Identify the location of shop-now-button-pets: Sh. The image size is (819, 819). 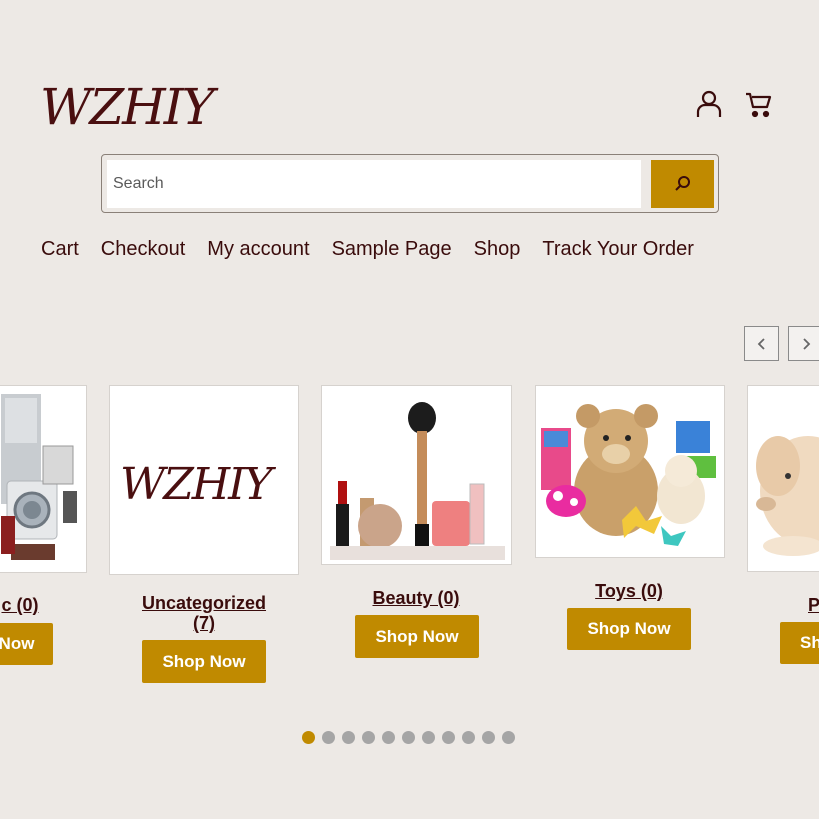
(799, 643).